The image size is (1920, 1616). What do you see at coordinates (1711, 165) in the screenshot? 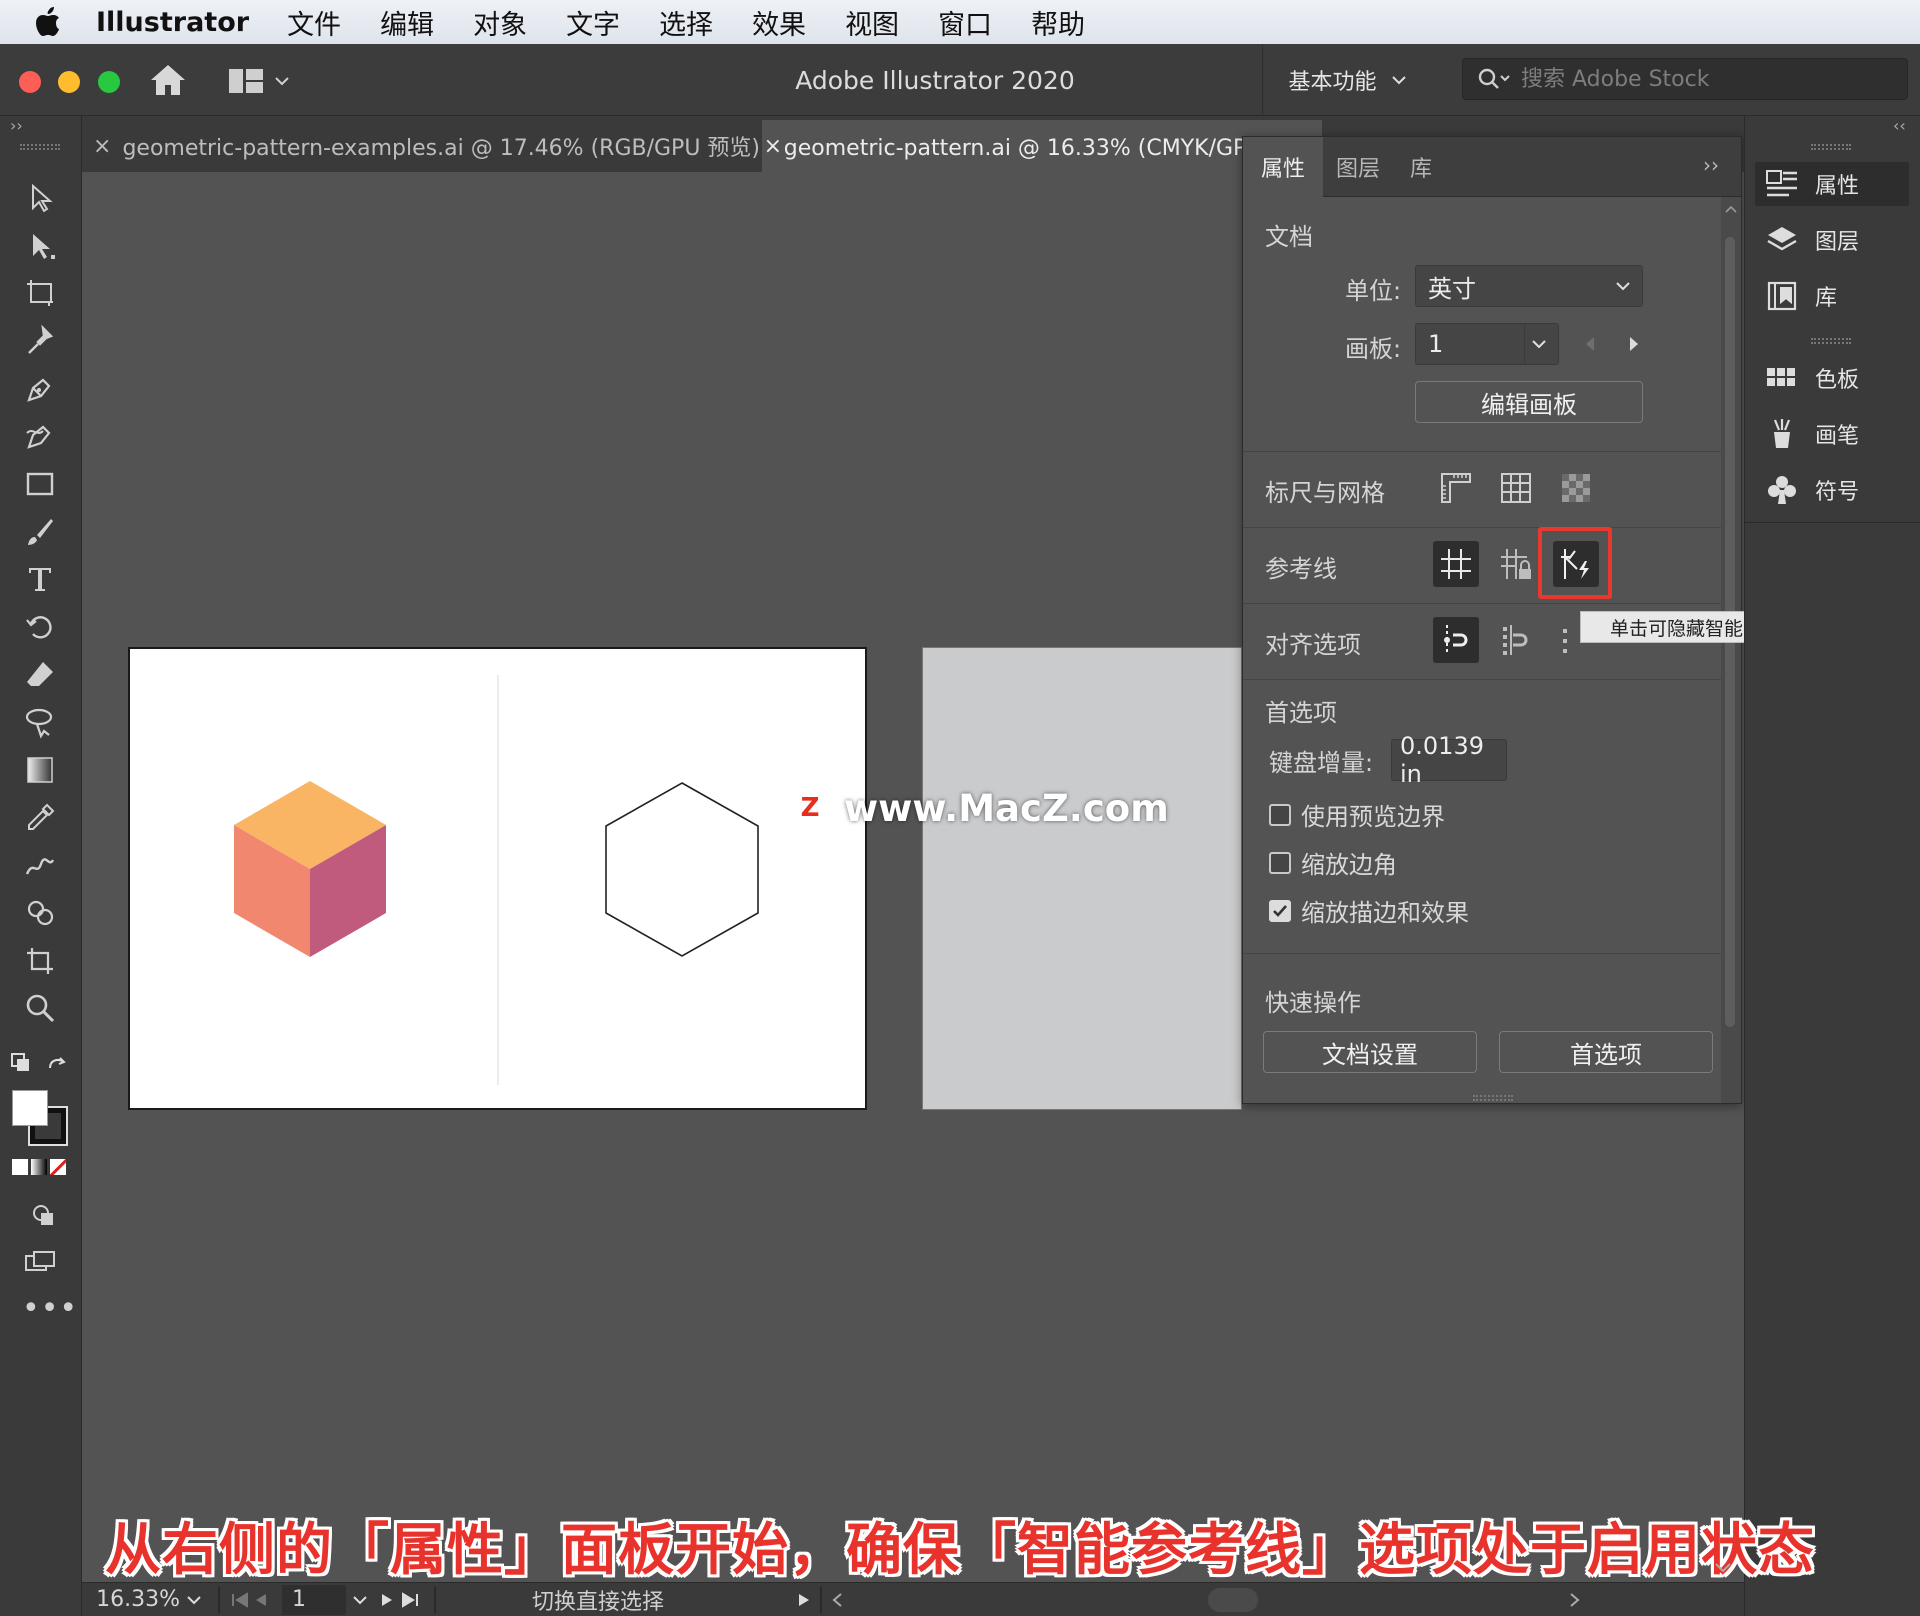
I see `panel-collapse-icon: ››` at bounding box center [1711, 165].